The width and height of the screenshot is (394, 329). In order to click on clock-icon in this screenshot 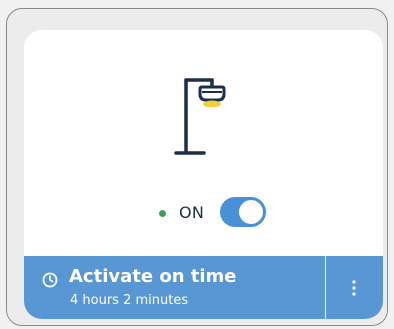, I will do `click(50, 280)`.